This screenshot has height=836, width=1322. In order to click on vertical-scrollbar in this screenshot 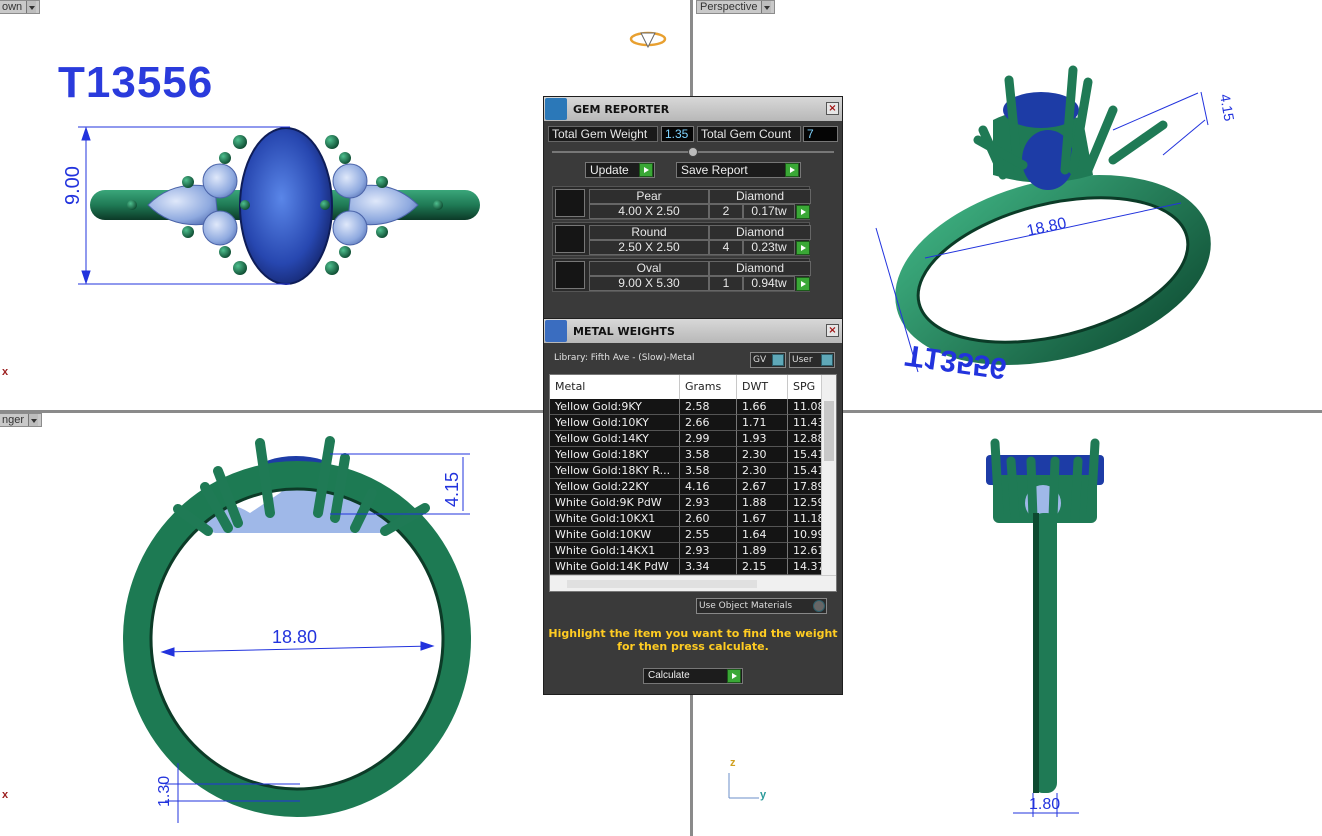, I will do `click(828, 476)`.